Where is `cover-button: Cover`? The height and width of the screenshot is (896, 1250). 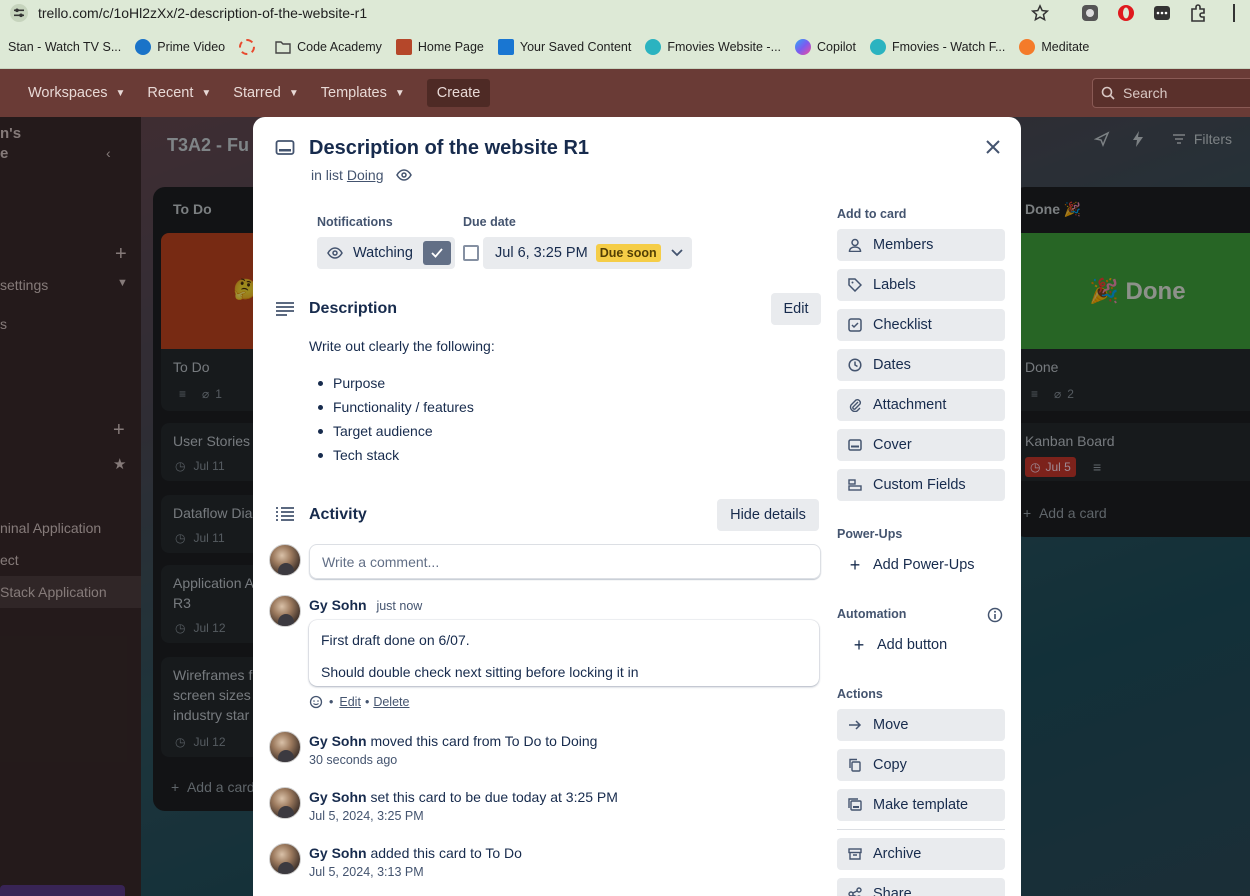 cover-button: Cover is located at coordinates (921, 445).